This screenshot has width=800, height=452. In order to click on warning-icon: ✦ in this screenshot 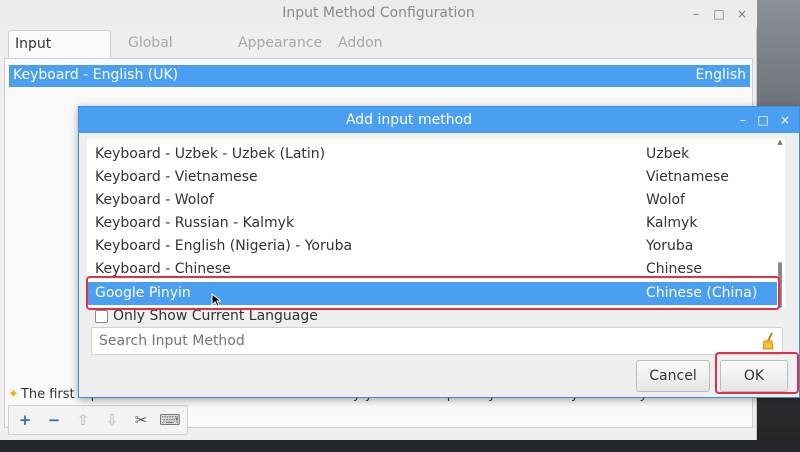, I will do `click(13, 394)`.